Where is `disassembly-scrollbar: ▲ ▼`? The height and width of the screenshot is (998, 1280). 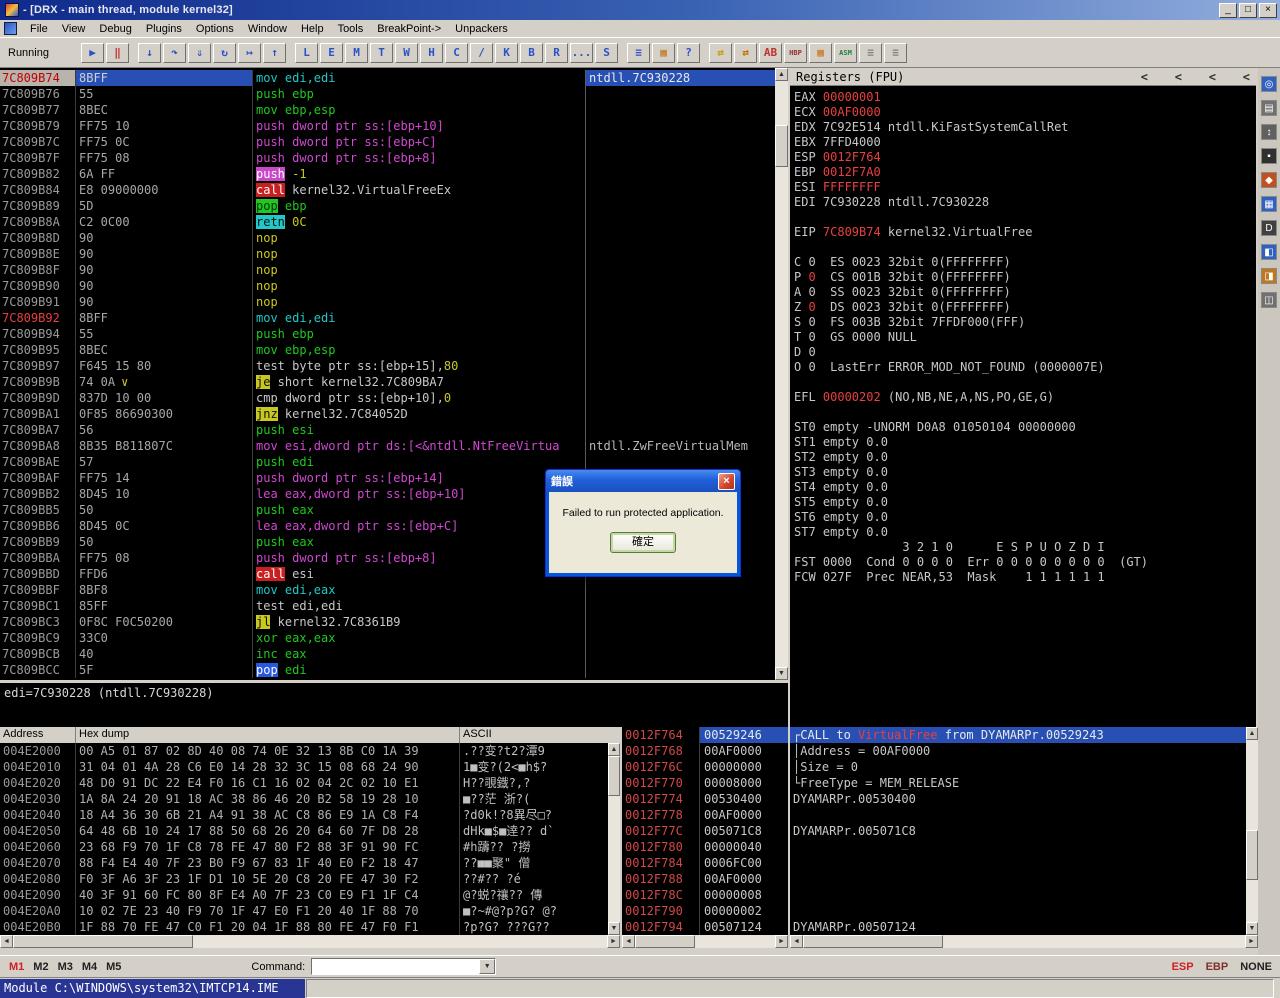 disassembly-scrollbar: ▲ ▼ is located at coordinates (781, 374).